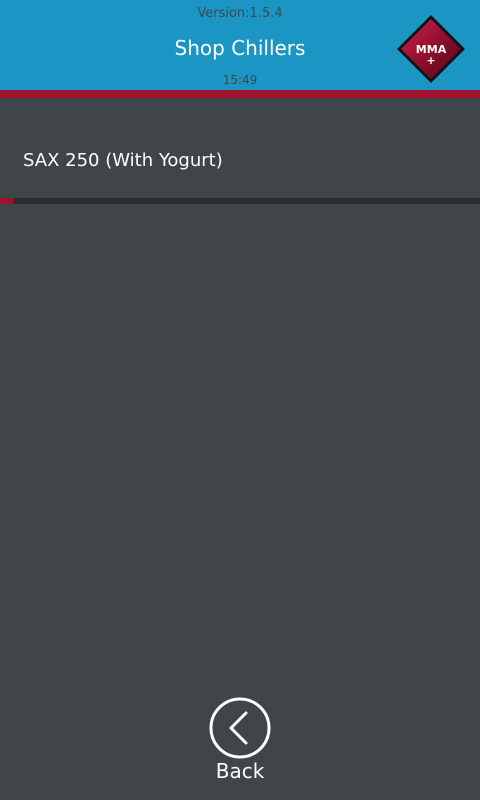  What do you see at coordinates (240, 771) in the screenshot?
I see `back-label: Back` at bounding box center [240, 771].